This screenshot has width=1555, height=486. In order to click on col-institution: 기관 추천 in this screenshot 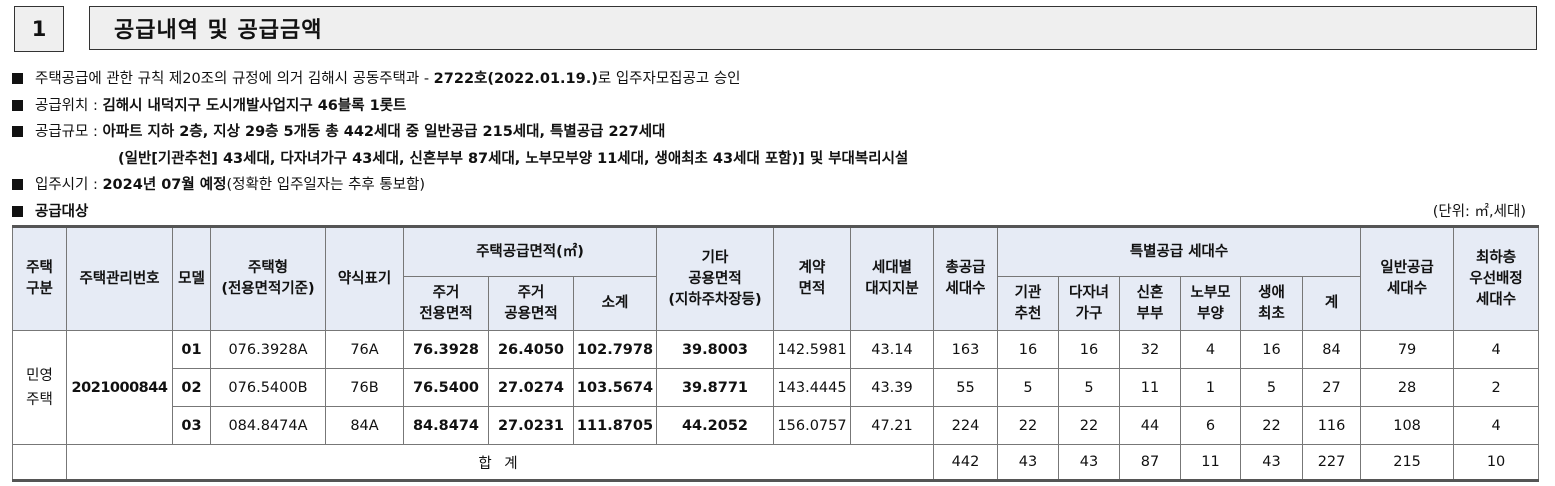, I will do `click(1028, 303)`.